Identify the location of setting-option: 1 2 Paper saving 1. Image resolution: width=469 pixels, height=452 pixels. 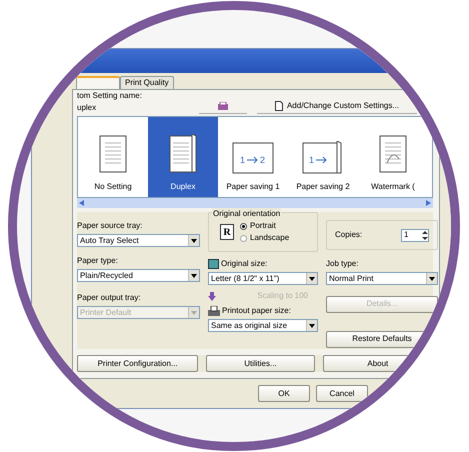
(253, 157).